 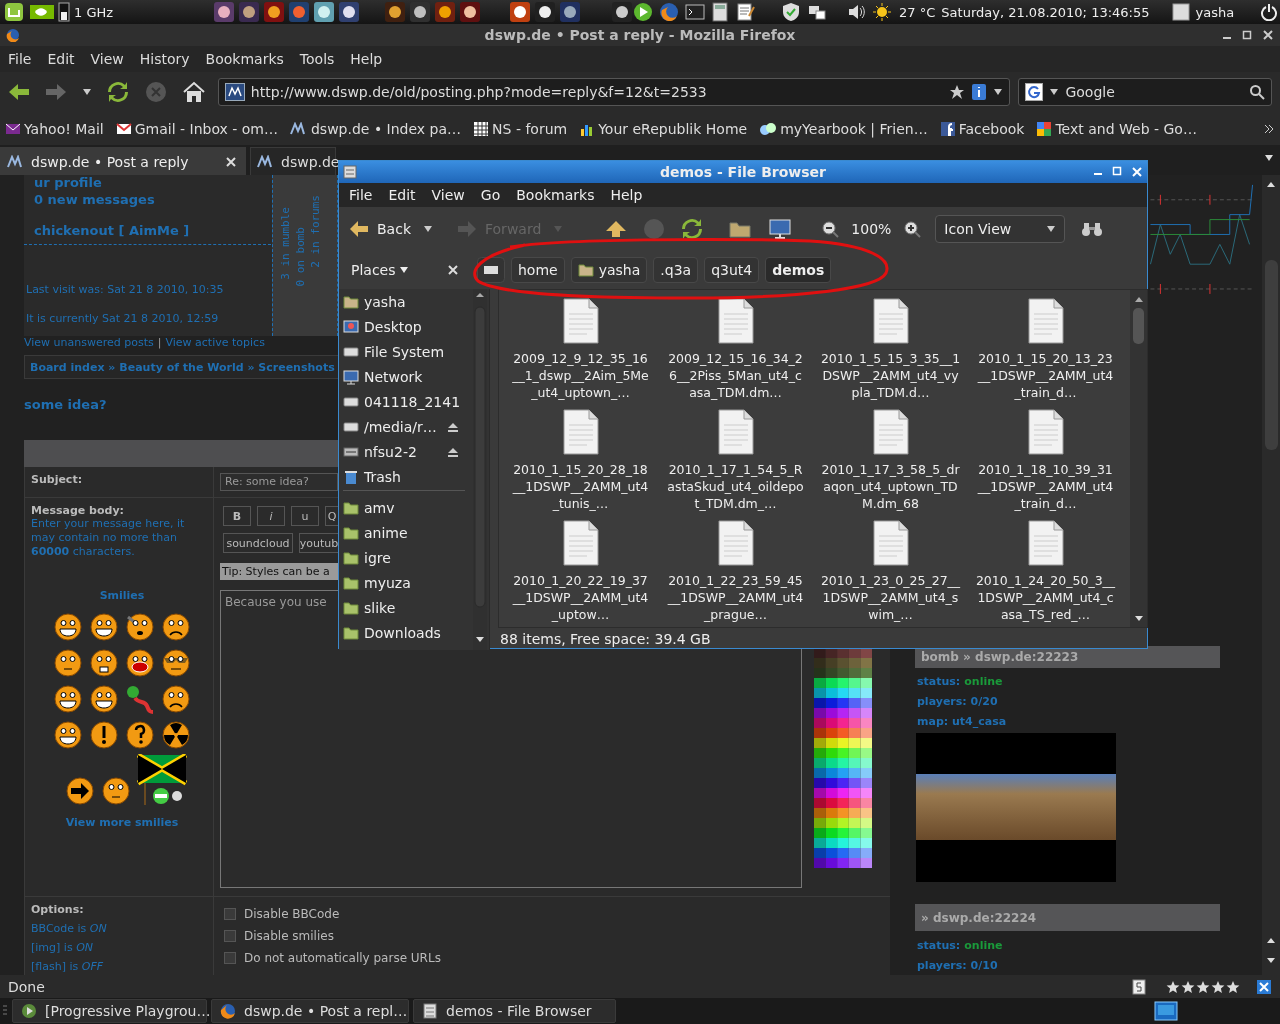 I want to click on path-button: home, so click(x=538, y=270).